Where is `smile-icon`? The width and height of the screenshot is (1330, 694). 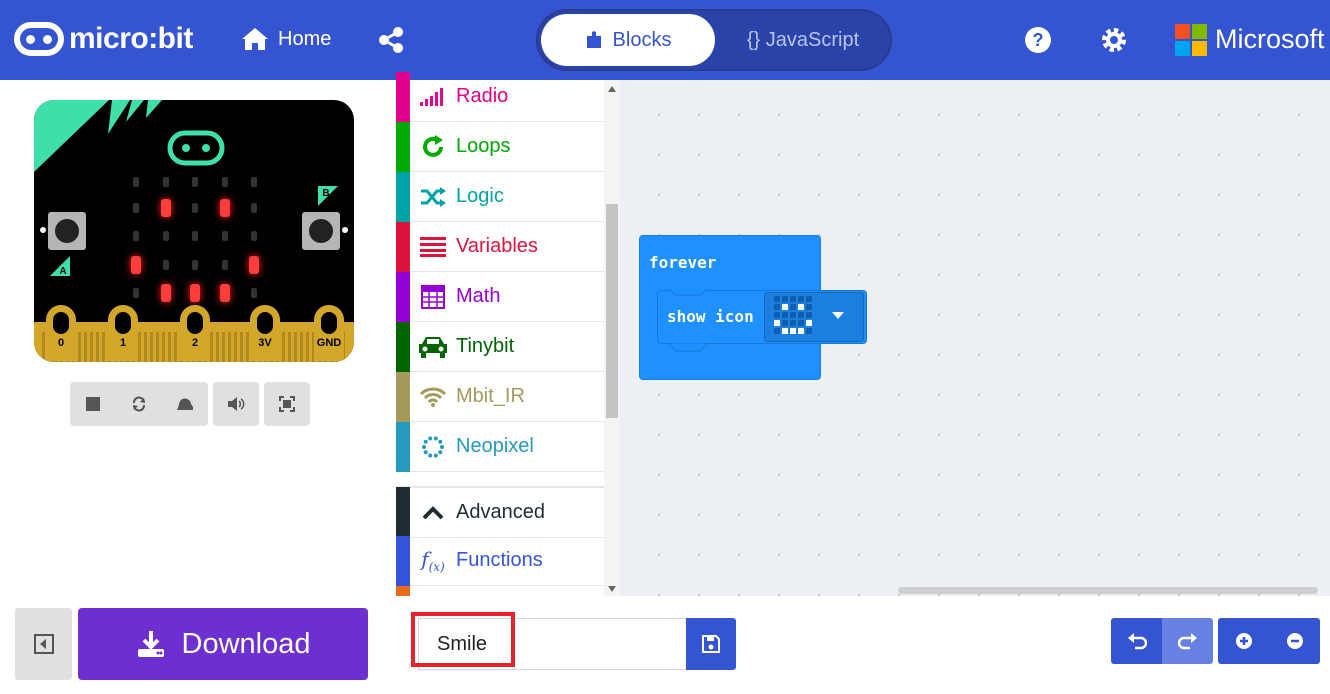
smile-icon is located at coordinates (795, 316).